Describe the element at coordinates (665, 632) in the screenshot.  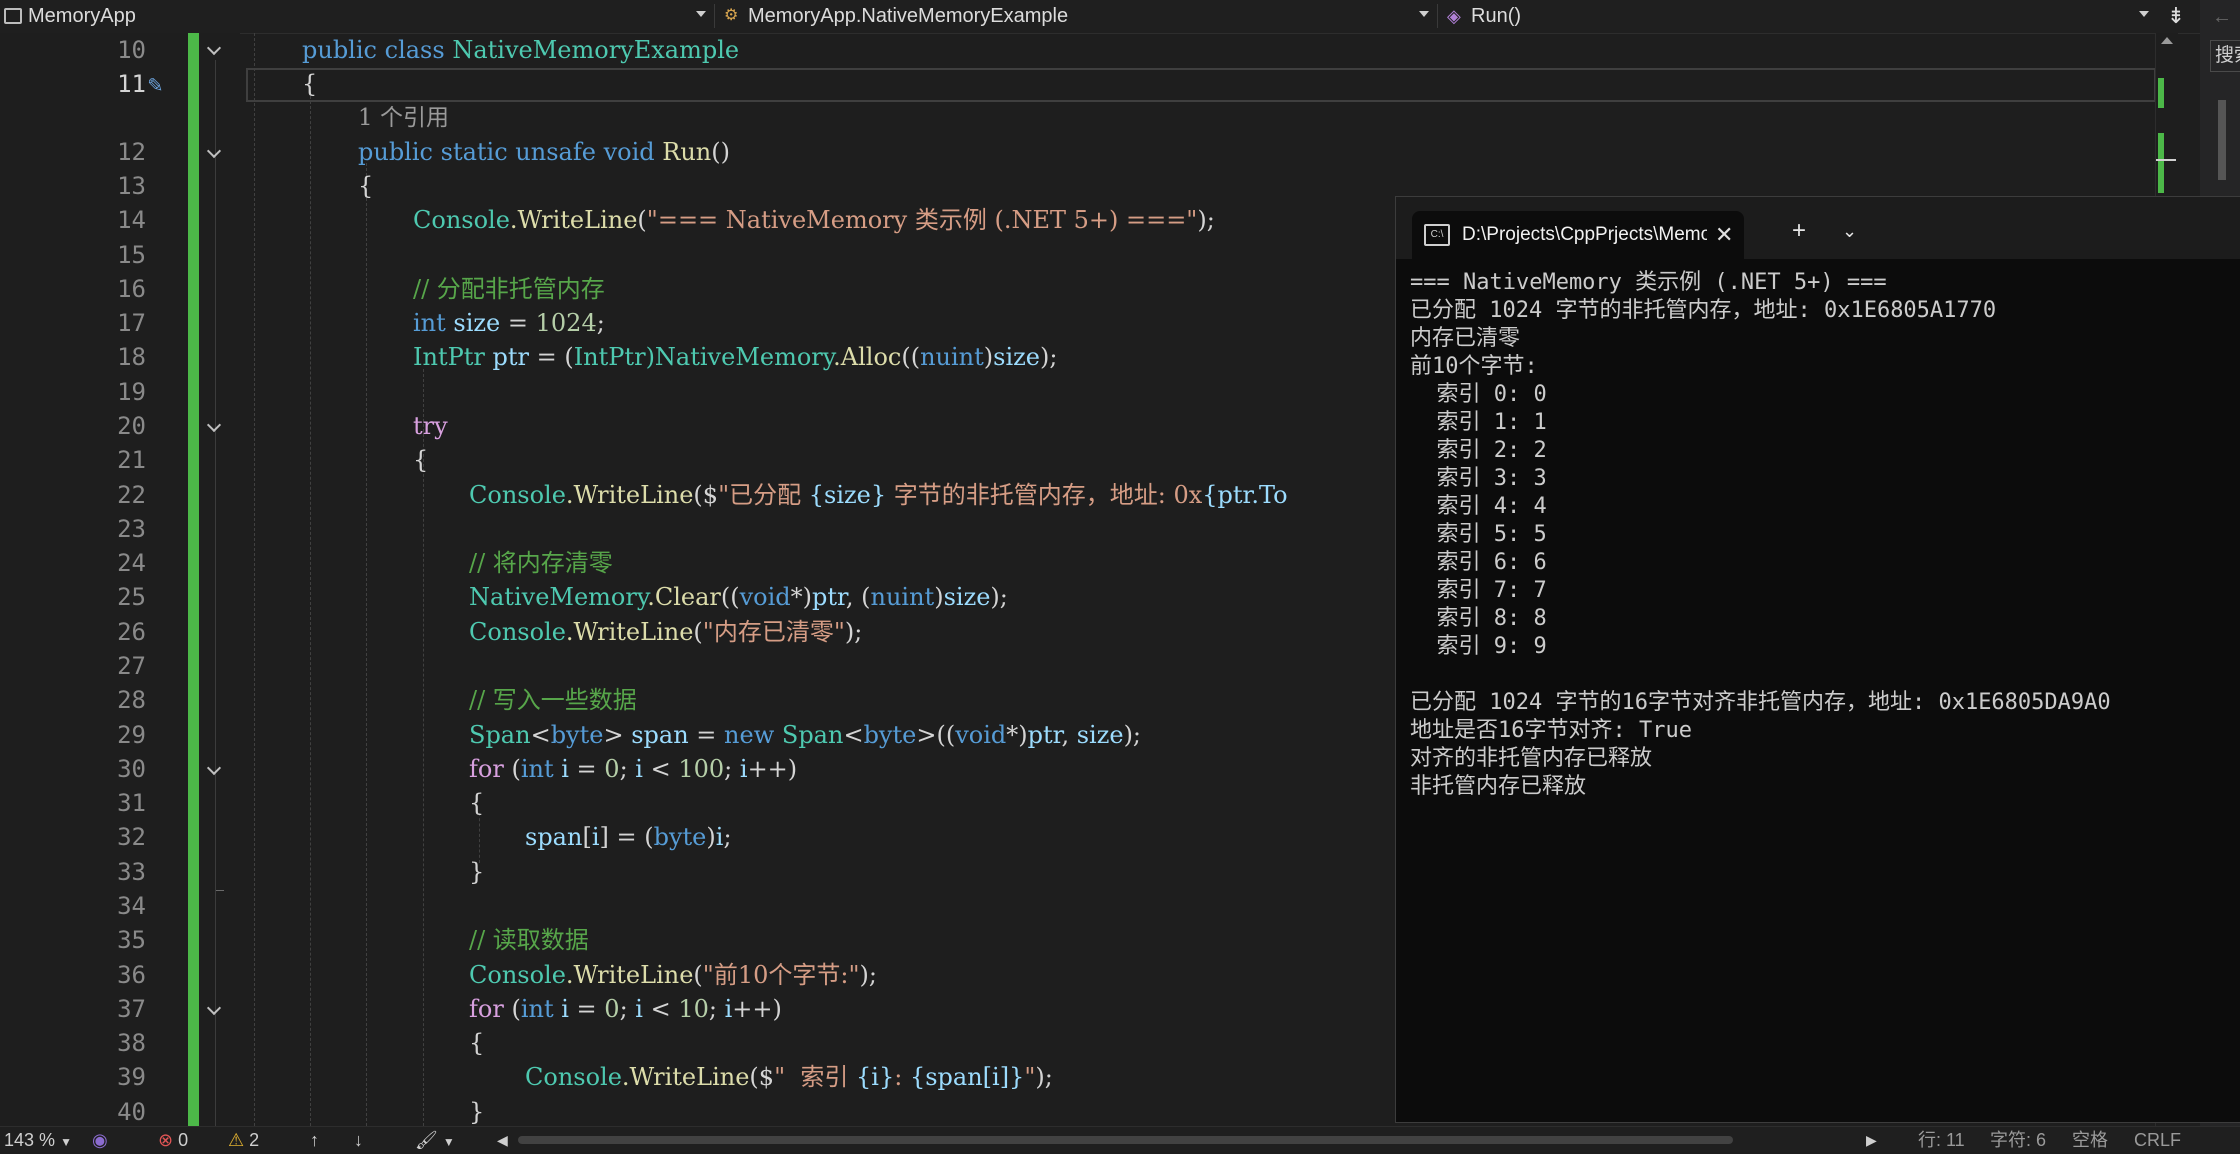
I see `code-line-26: Console.WriteLine("内存已清零");` at that location.